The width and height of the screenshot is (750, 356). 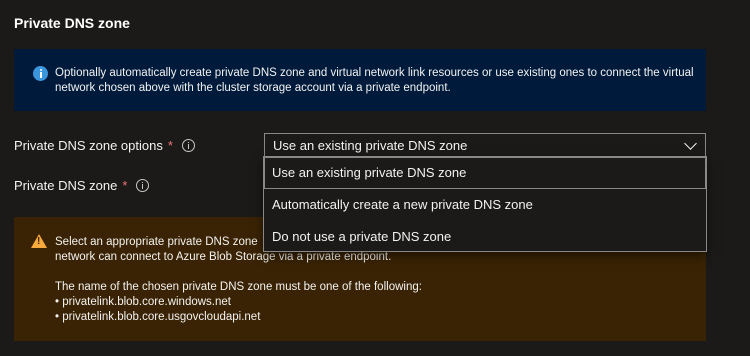 What do you see at coordinates (143, 185) in the screenshot?
I see `zone-info-icon` at bounding box center [143, 185].